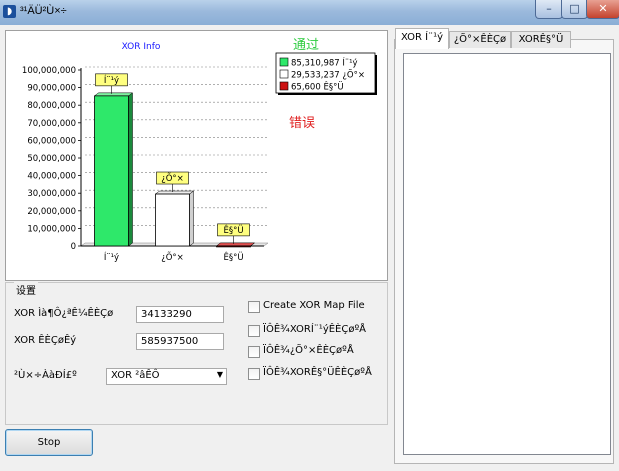 Image resolution: width=619 pixels, height=471 pixels. I want to click on maximize-icon: □, so click(574, 8).